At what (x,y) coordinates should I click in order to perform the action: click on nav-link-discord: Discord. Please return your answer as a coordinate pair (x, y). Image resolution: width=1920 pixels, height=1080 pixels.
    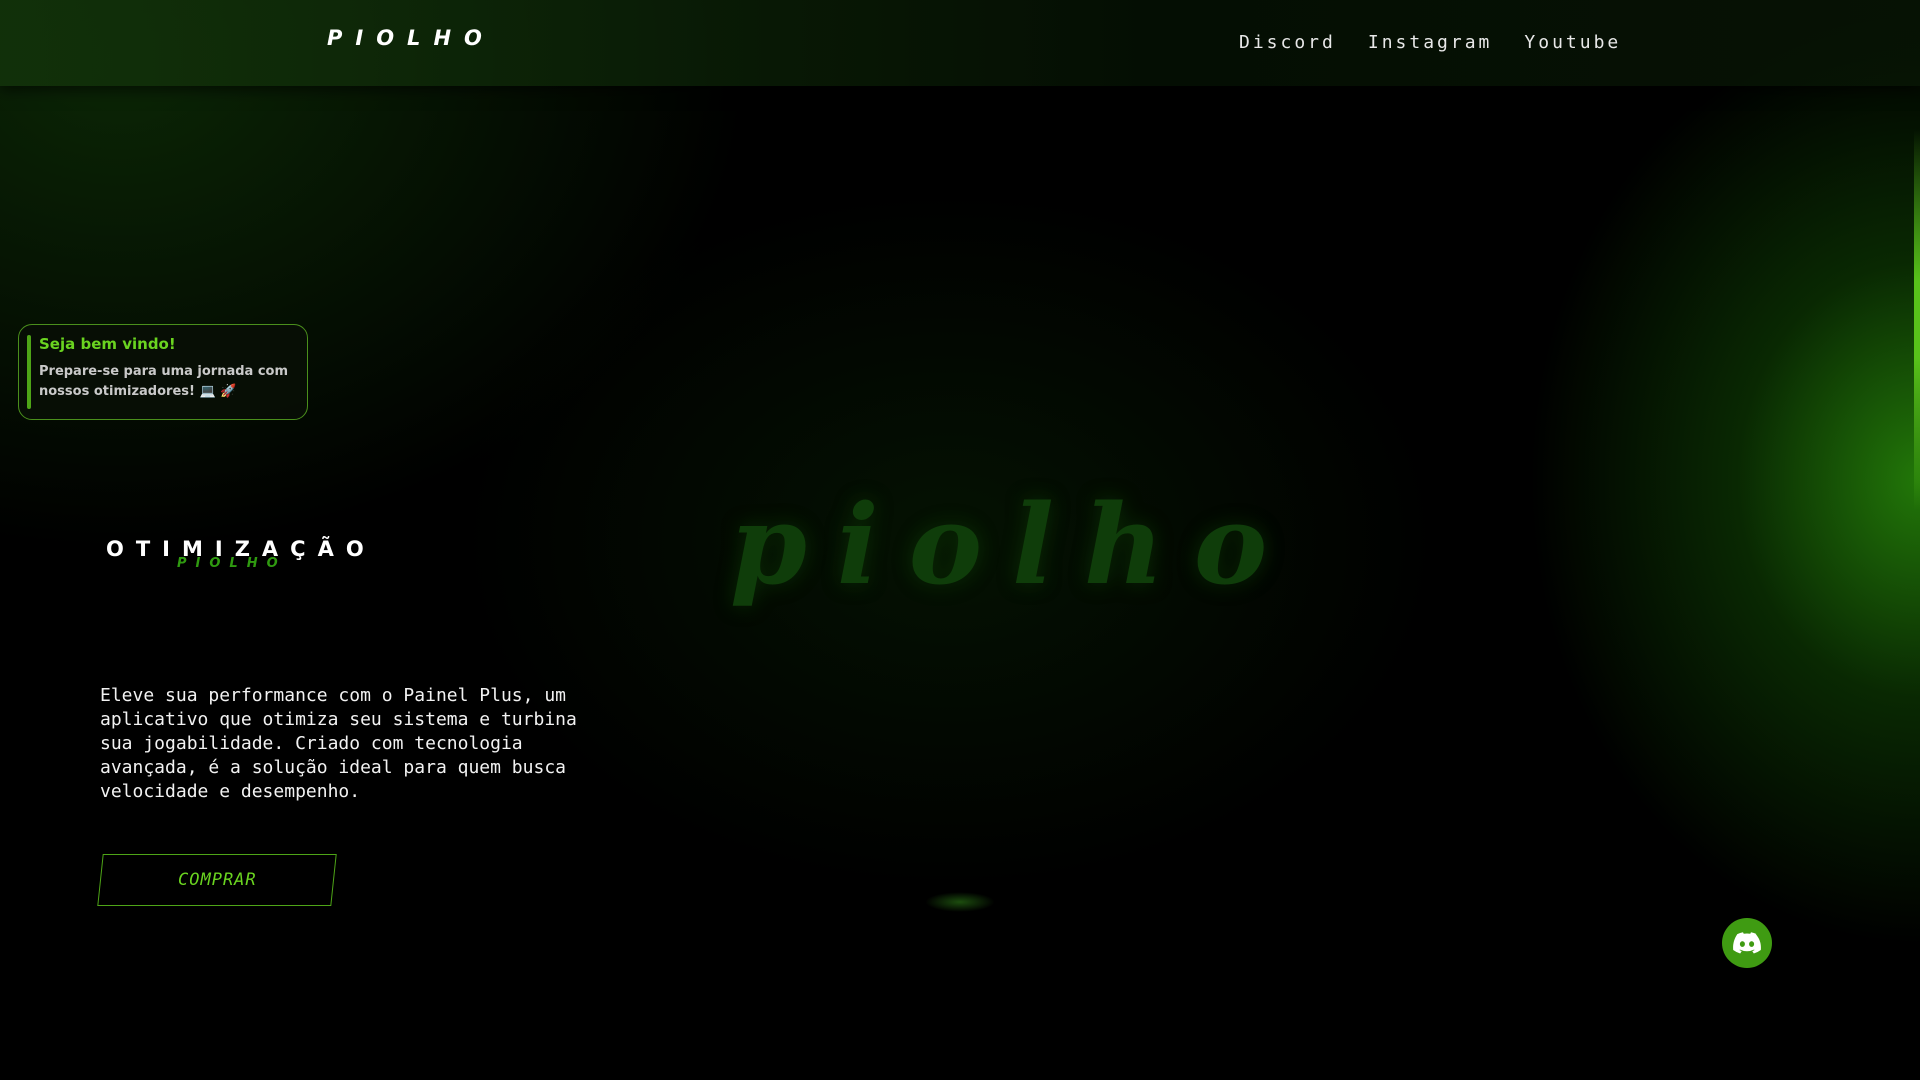
    Looking at the image, I should click on (1287, 42).